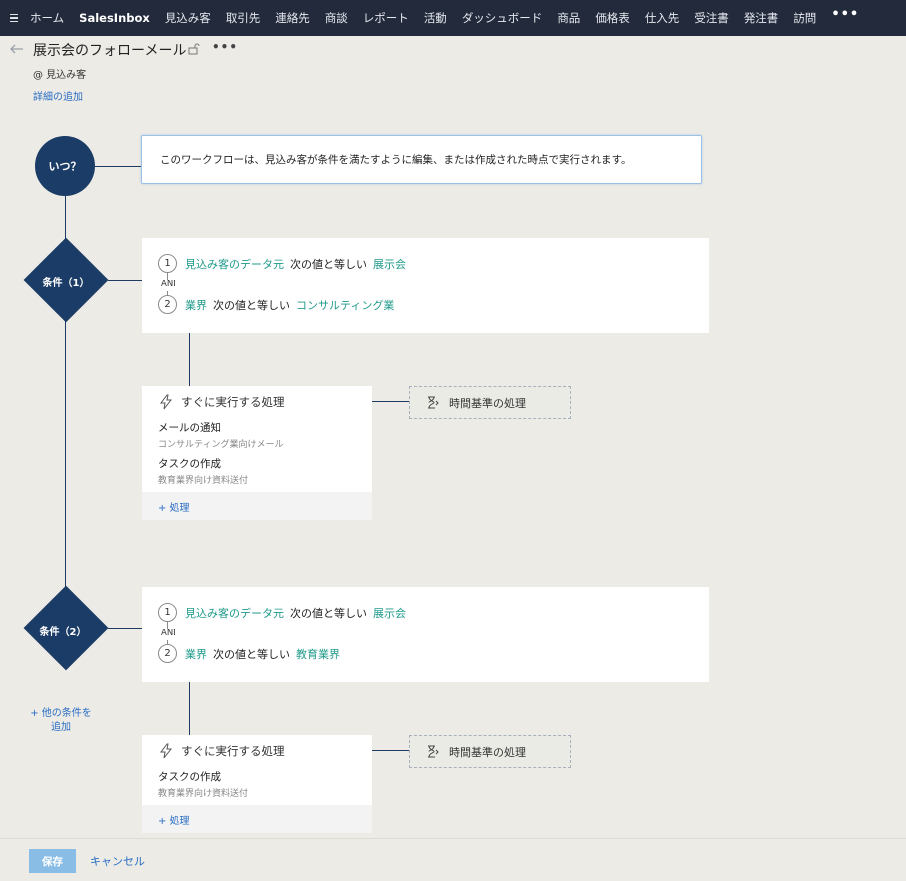 The height and width of the screenshot is (881, 906). I want to click on nav-item-price-books: 価格表, so click(612, 18).